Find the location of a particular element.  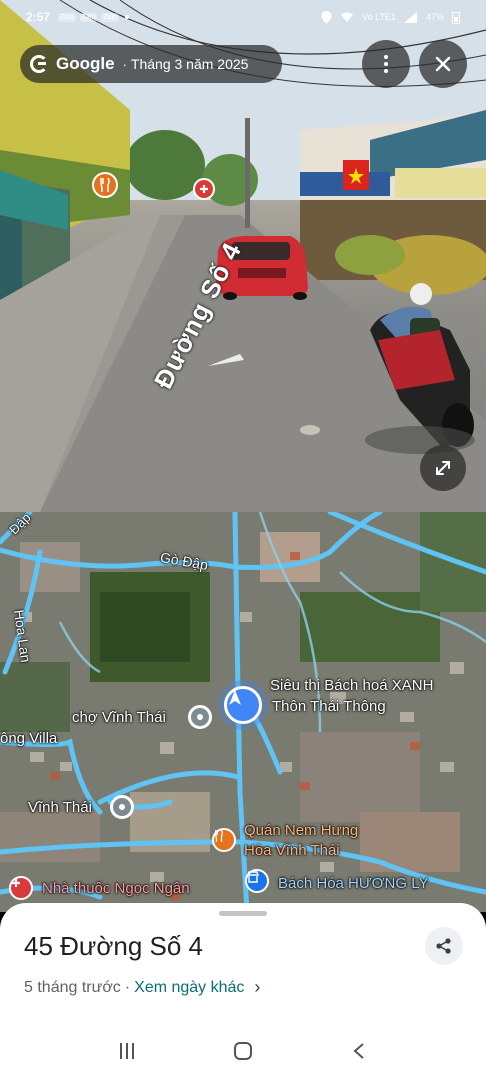

see-other-dates-link: Xem ngày khác is located at coordinates (189, 988).